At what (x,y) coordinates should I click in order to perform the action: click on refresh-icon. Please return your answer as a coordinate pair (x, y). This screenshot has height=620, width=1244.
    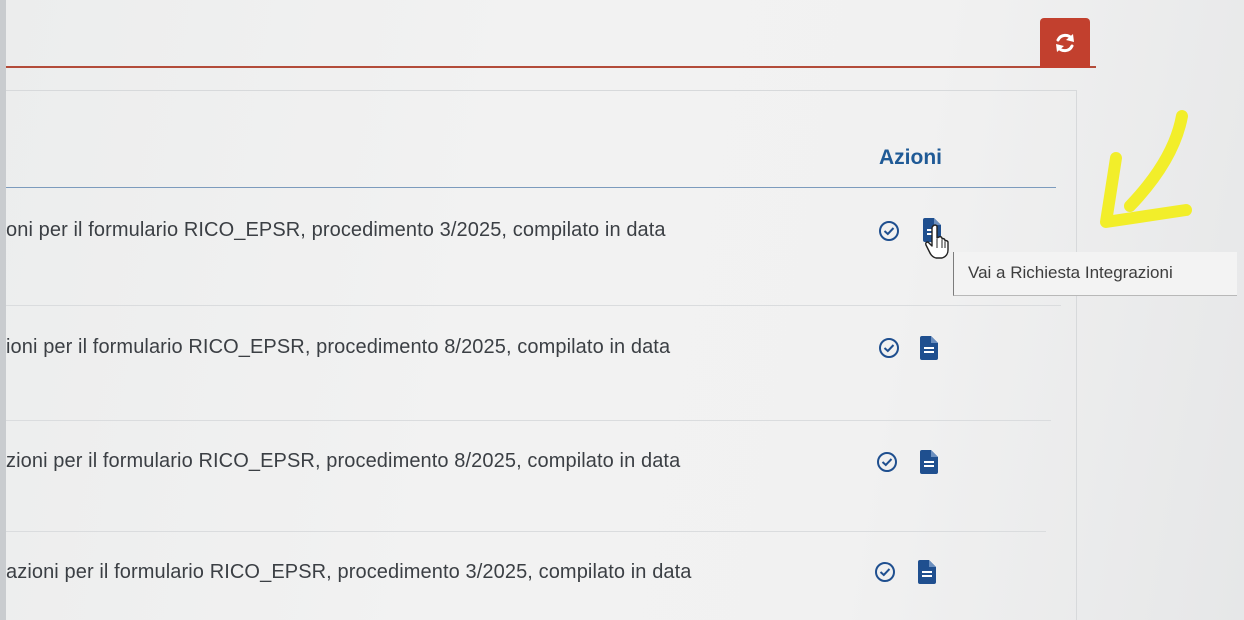
    Looking at the image, I should click on (1065, 43).